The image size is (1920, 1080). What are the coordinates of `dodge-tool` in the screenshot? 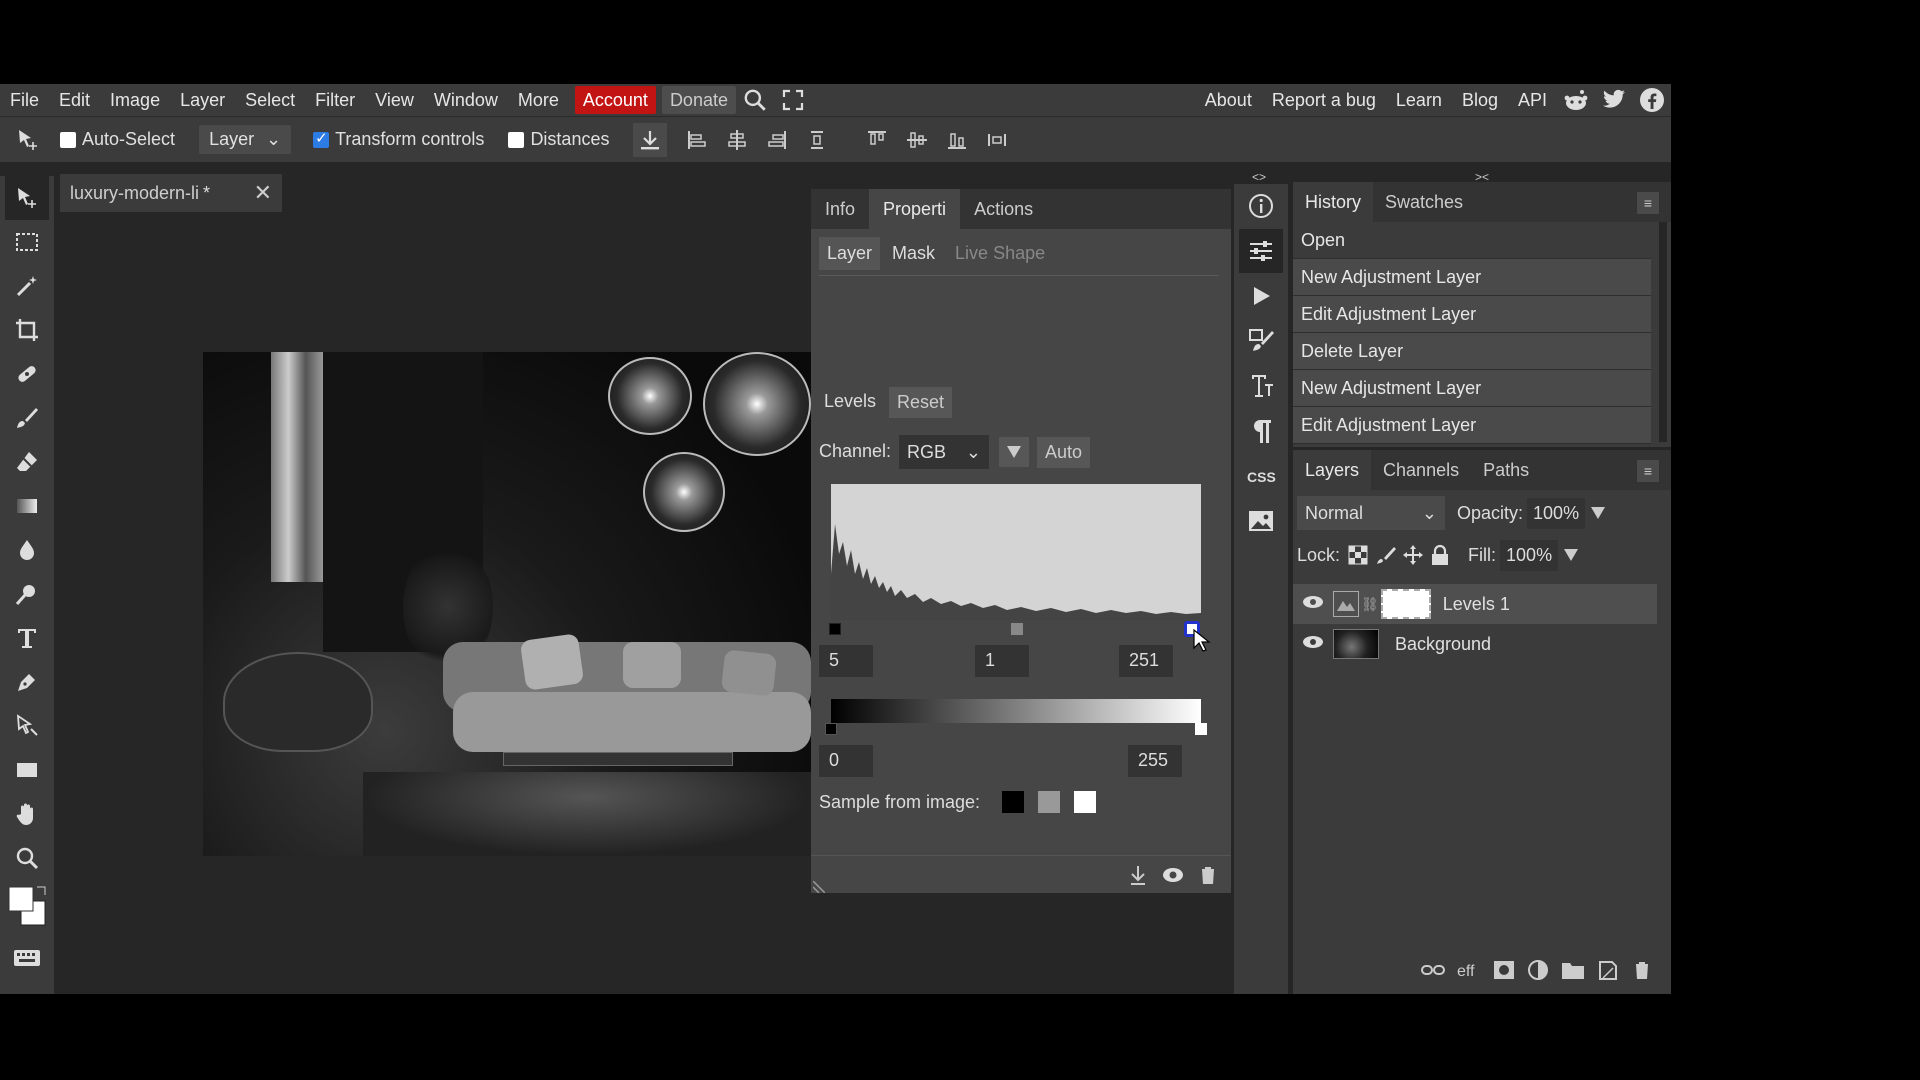 It's located at (27, 594).